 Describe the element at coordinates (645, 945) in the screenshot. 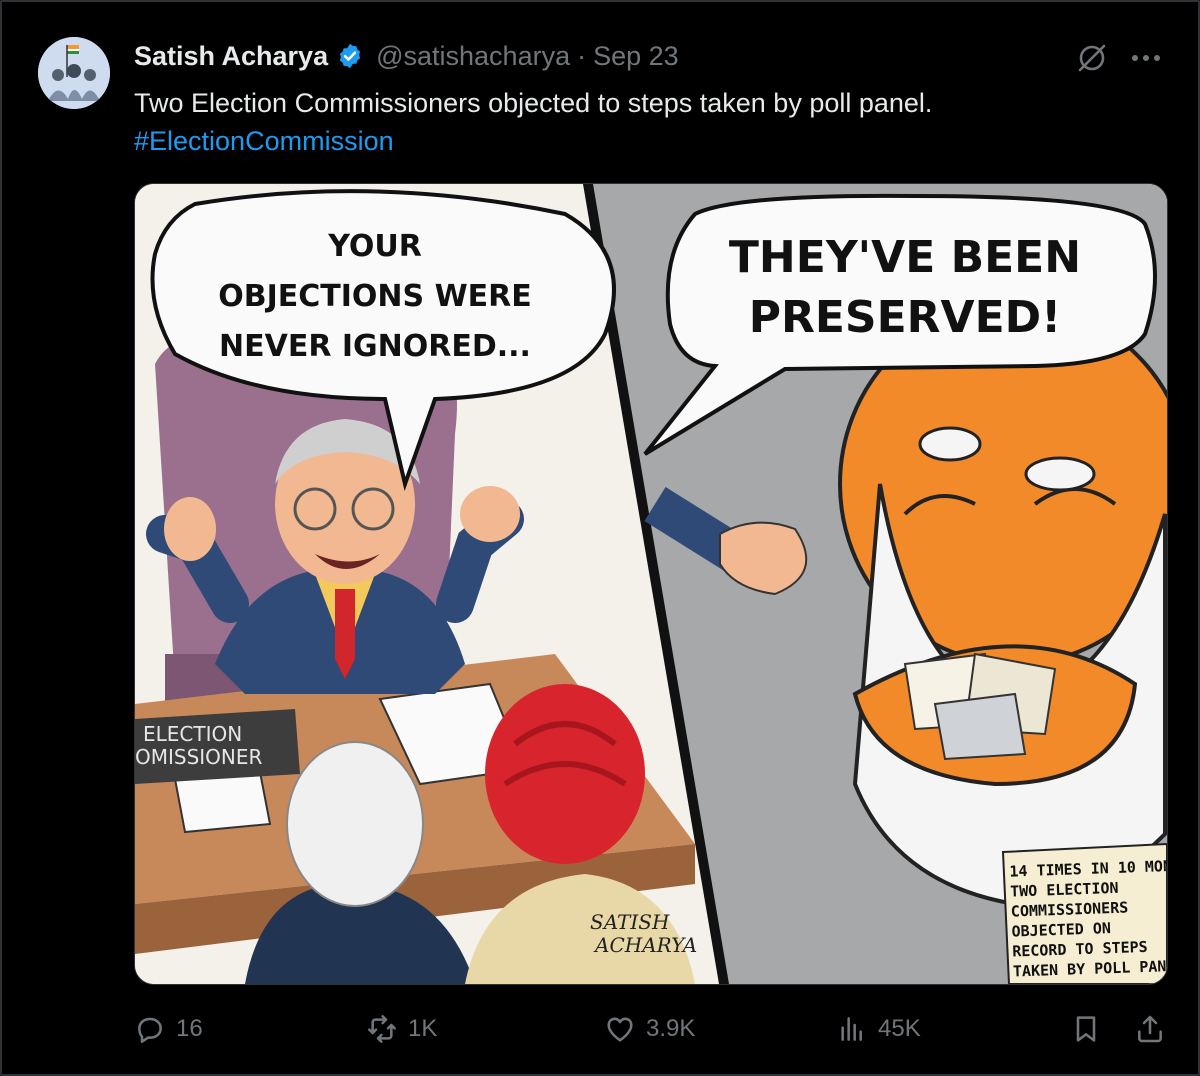

I see `signature-line-2: ACHARYA` at that location.